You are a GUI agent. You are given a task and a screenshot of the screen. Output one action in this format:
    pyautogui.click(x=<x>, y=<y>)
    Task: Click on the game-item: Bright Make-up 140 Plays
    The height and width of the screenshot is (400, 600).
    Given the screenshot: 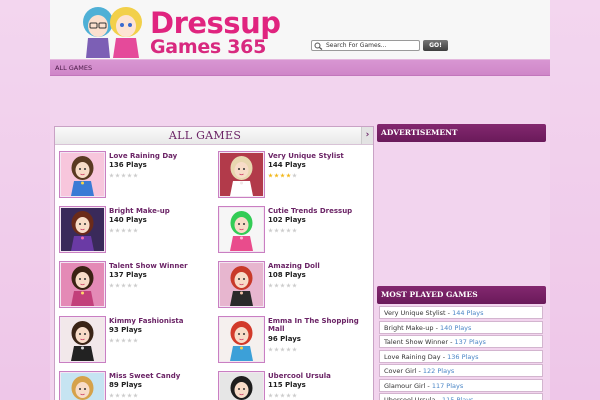 What is the action you would take?
    pyautogui.click(x=134, y=230)
    